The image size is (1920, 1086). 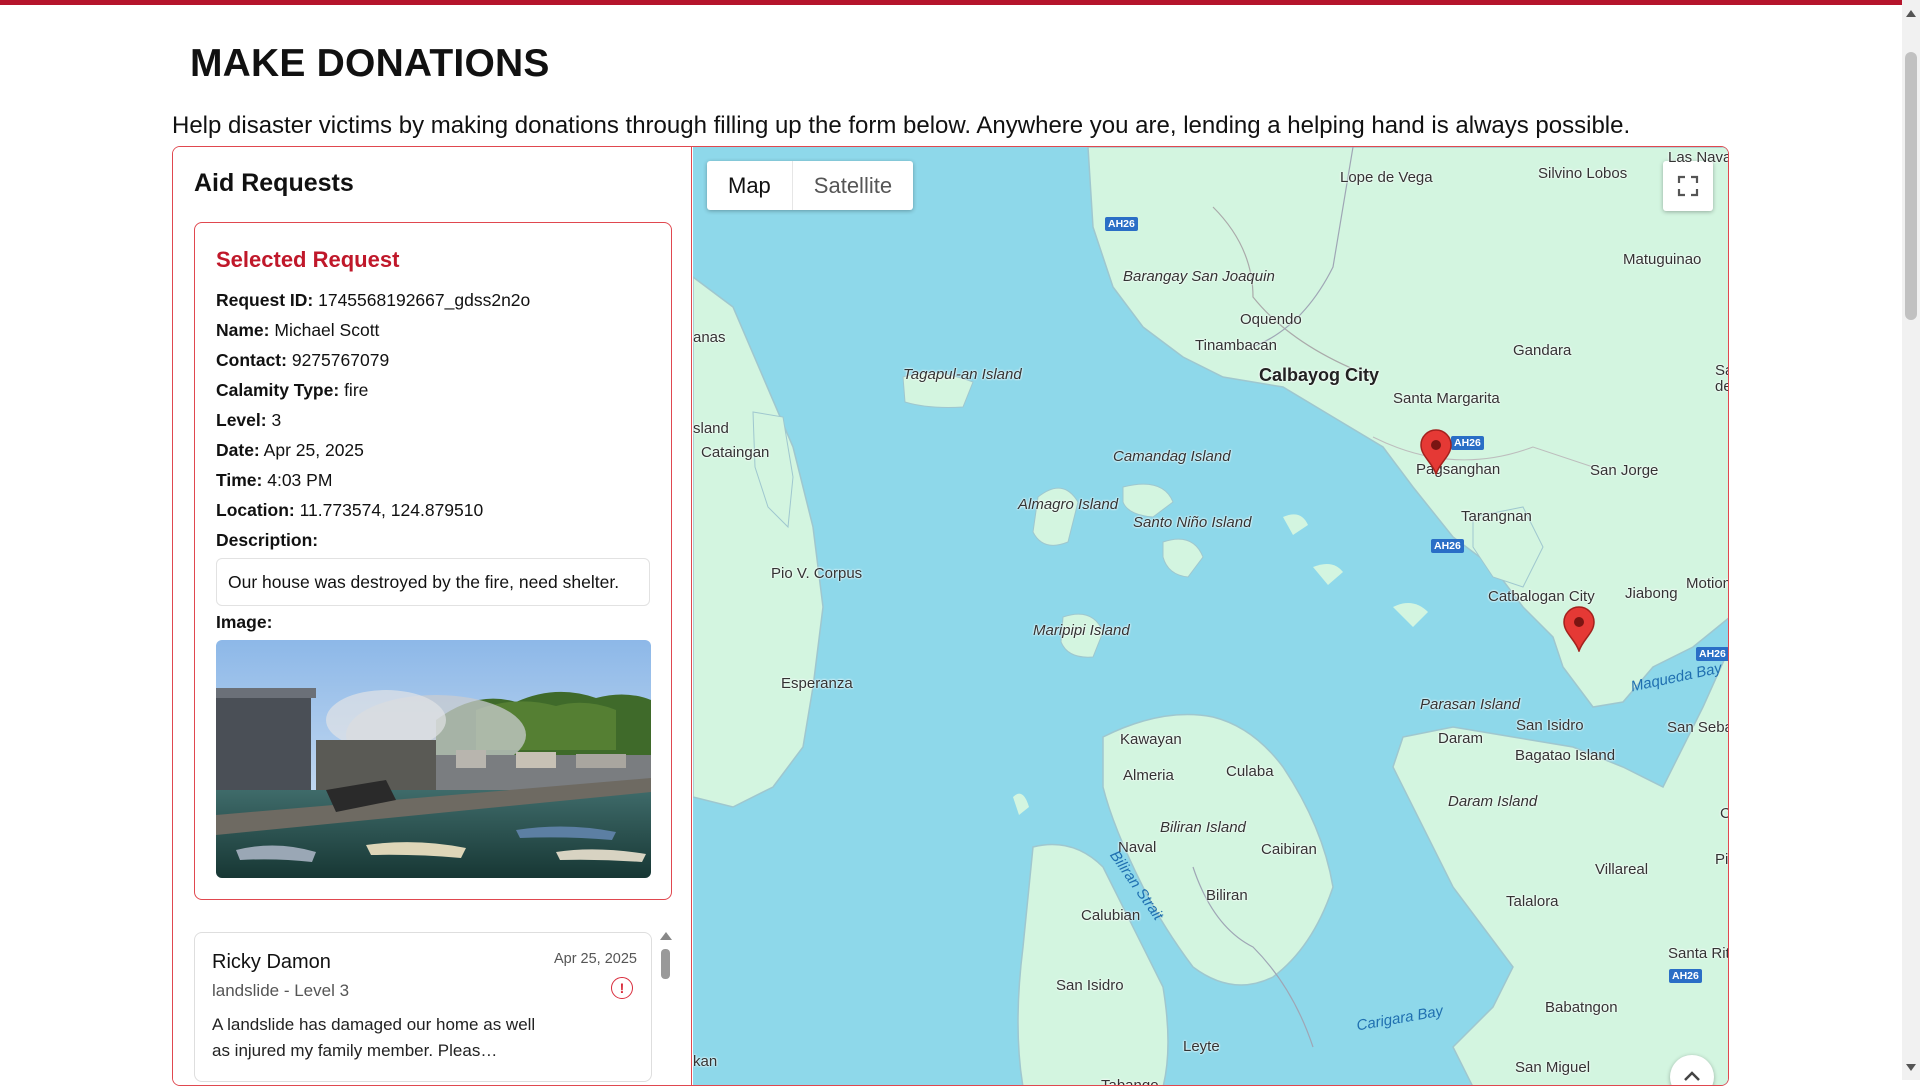 I want to click on map-label: Matuguinao, so click(x=1662, y=259).